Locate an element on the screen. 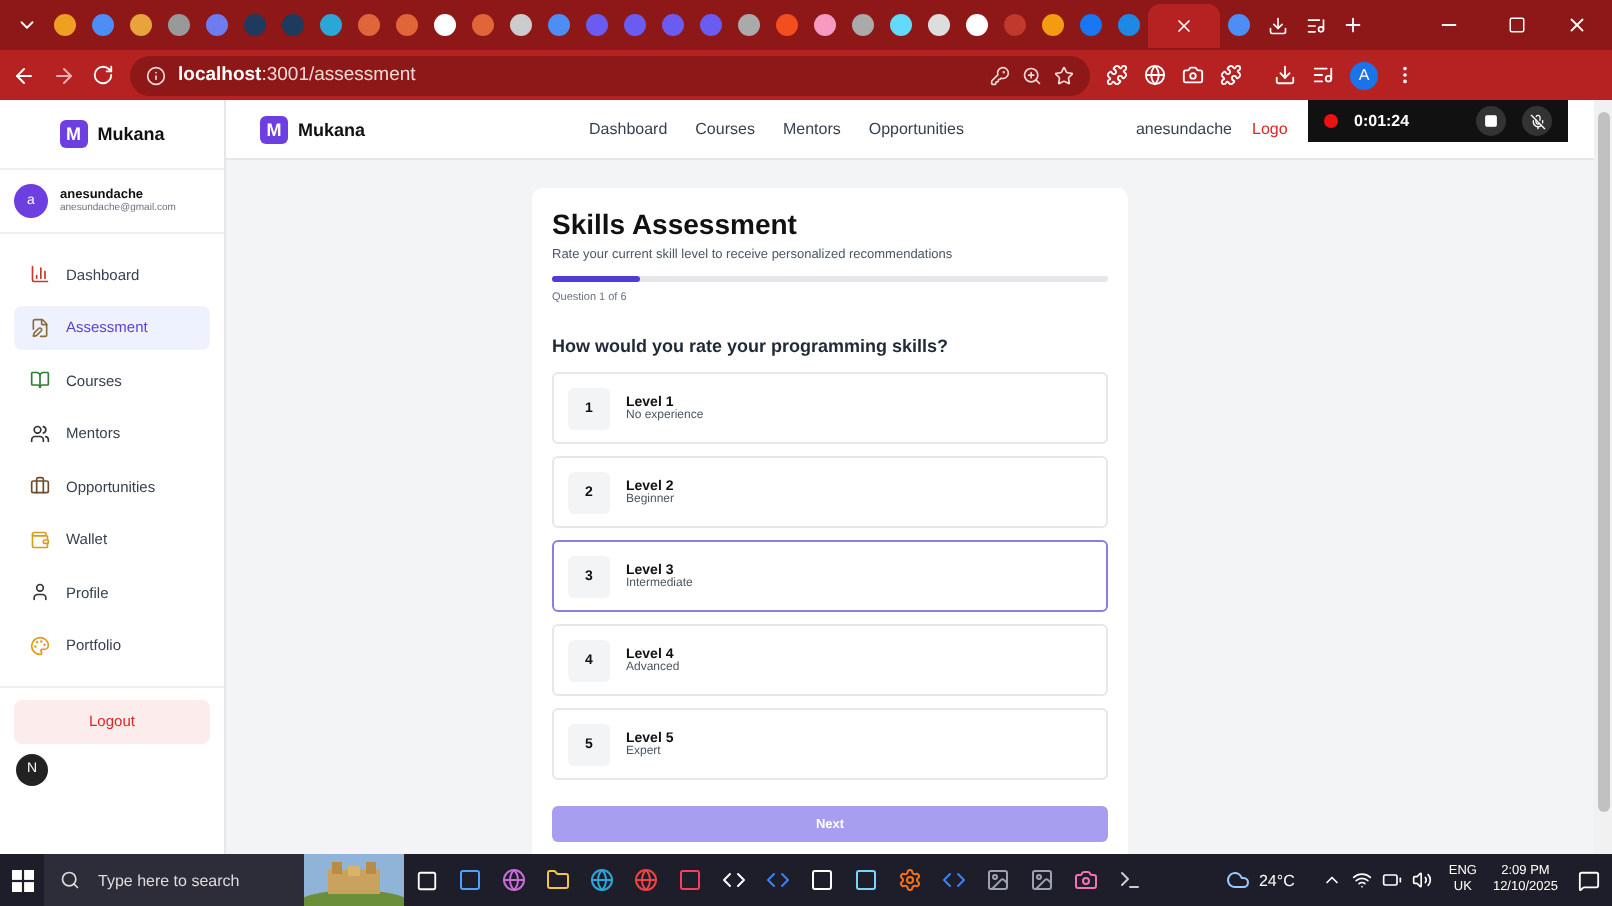 The width and height of the screenshot is (1612, 906). cut-off-link: Logo is located at coordinates (1270, 129).